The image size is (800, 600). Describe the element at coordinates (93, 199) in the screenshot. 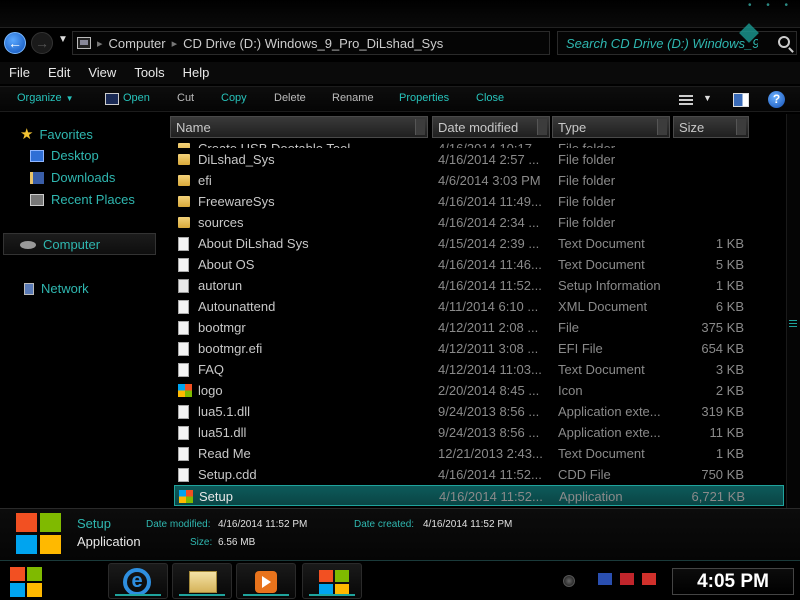

I see `nav-recent-label: Recent Places` at that location.